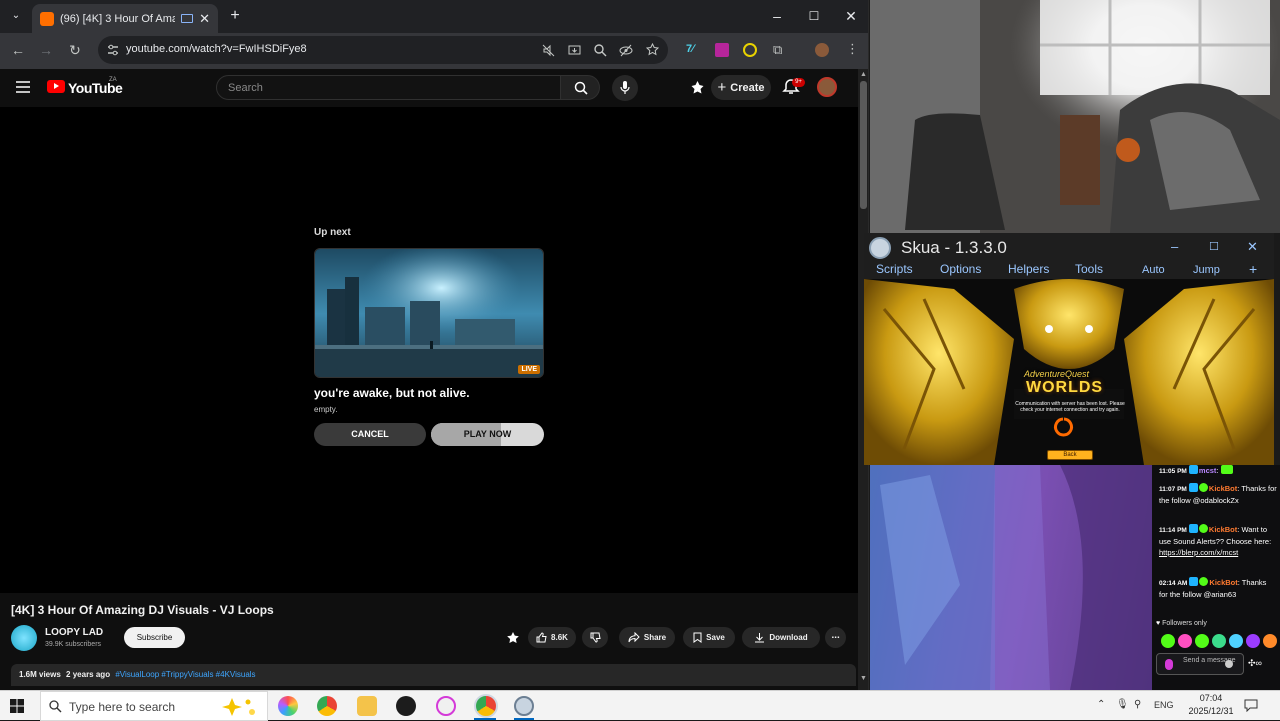 Image resolution: width=1280 pixels, height=721 pixels. What do you see at coordinates (1255, 663) in the screenshot?
I see `chat-settings-icon: ✣∞` at bounding box center [1255, 663].